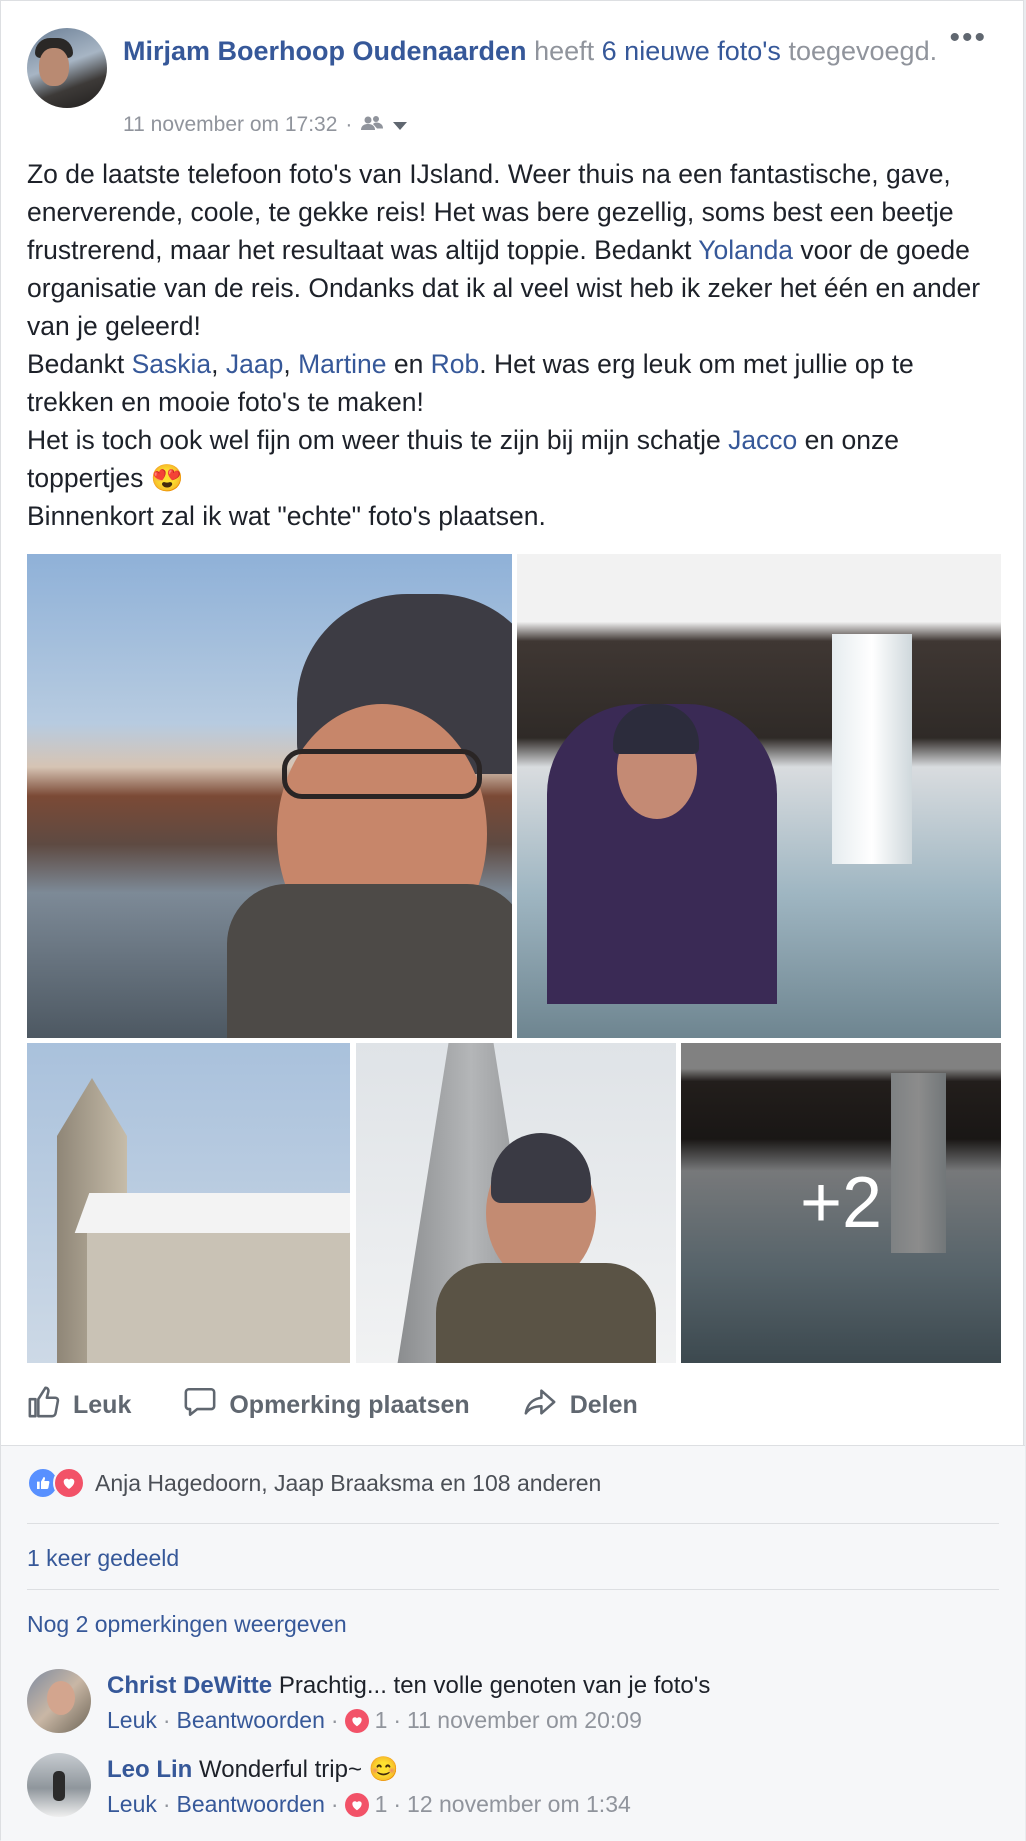  Describe the element at coordinates (172, 364) in the screenshot. I see `mention-saskia: Saskia` at that location.